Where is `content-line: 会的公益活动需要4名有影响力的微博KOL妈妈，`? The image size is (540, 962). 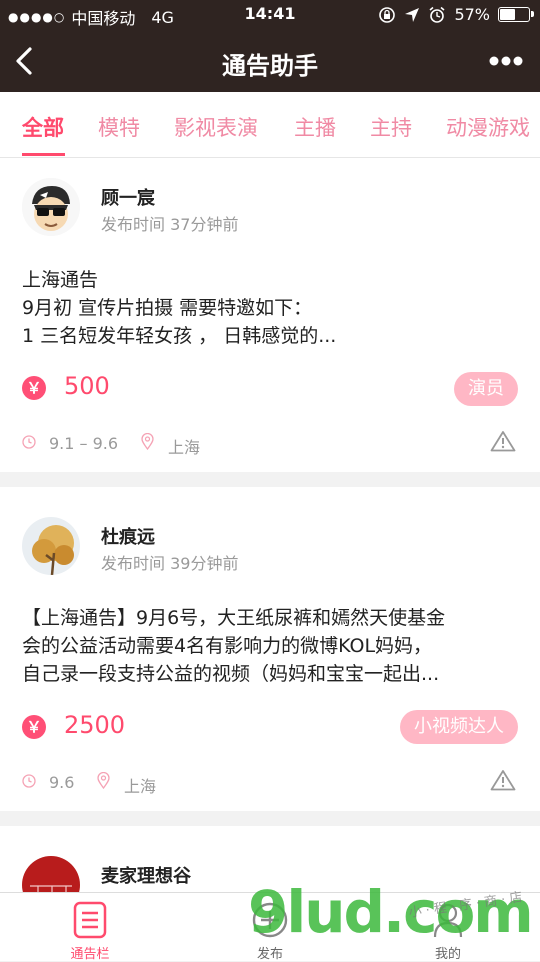 content-line: 会的公益活动需要4名有影响力的微博KOL妈妈， is located at coordinates (227, 646).